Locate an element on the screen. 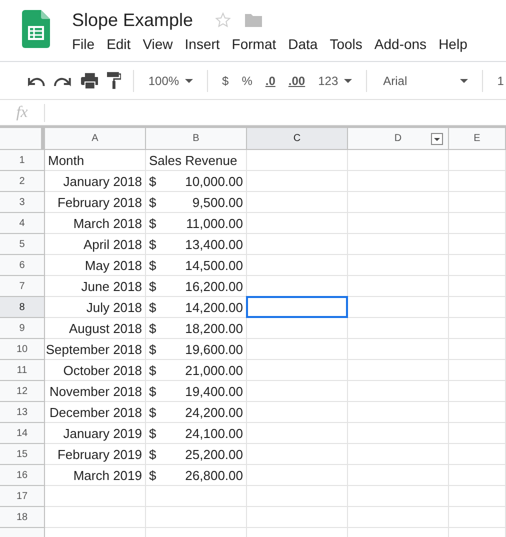 The height and width of the screenshot is (537, 506). table-cell: $ 21,000.00 is located at coordinates (196, 370).